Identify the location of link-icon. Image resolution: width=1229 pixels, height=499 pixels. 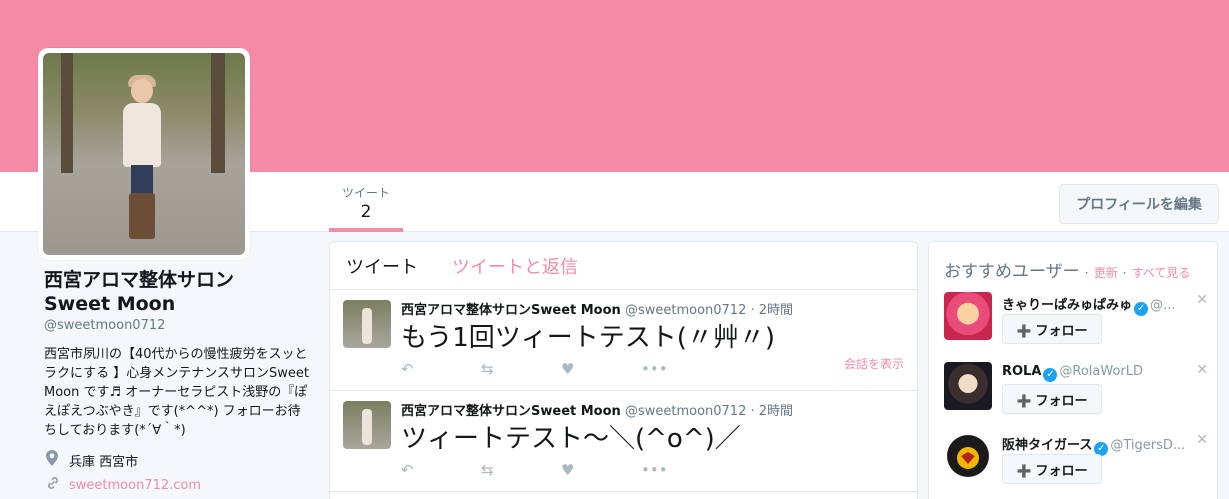
(54, 485).